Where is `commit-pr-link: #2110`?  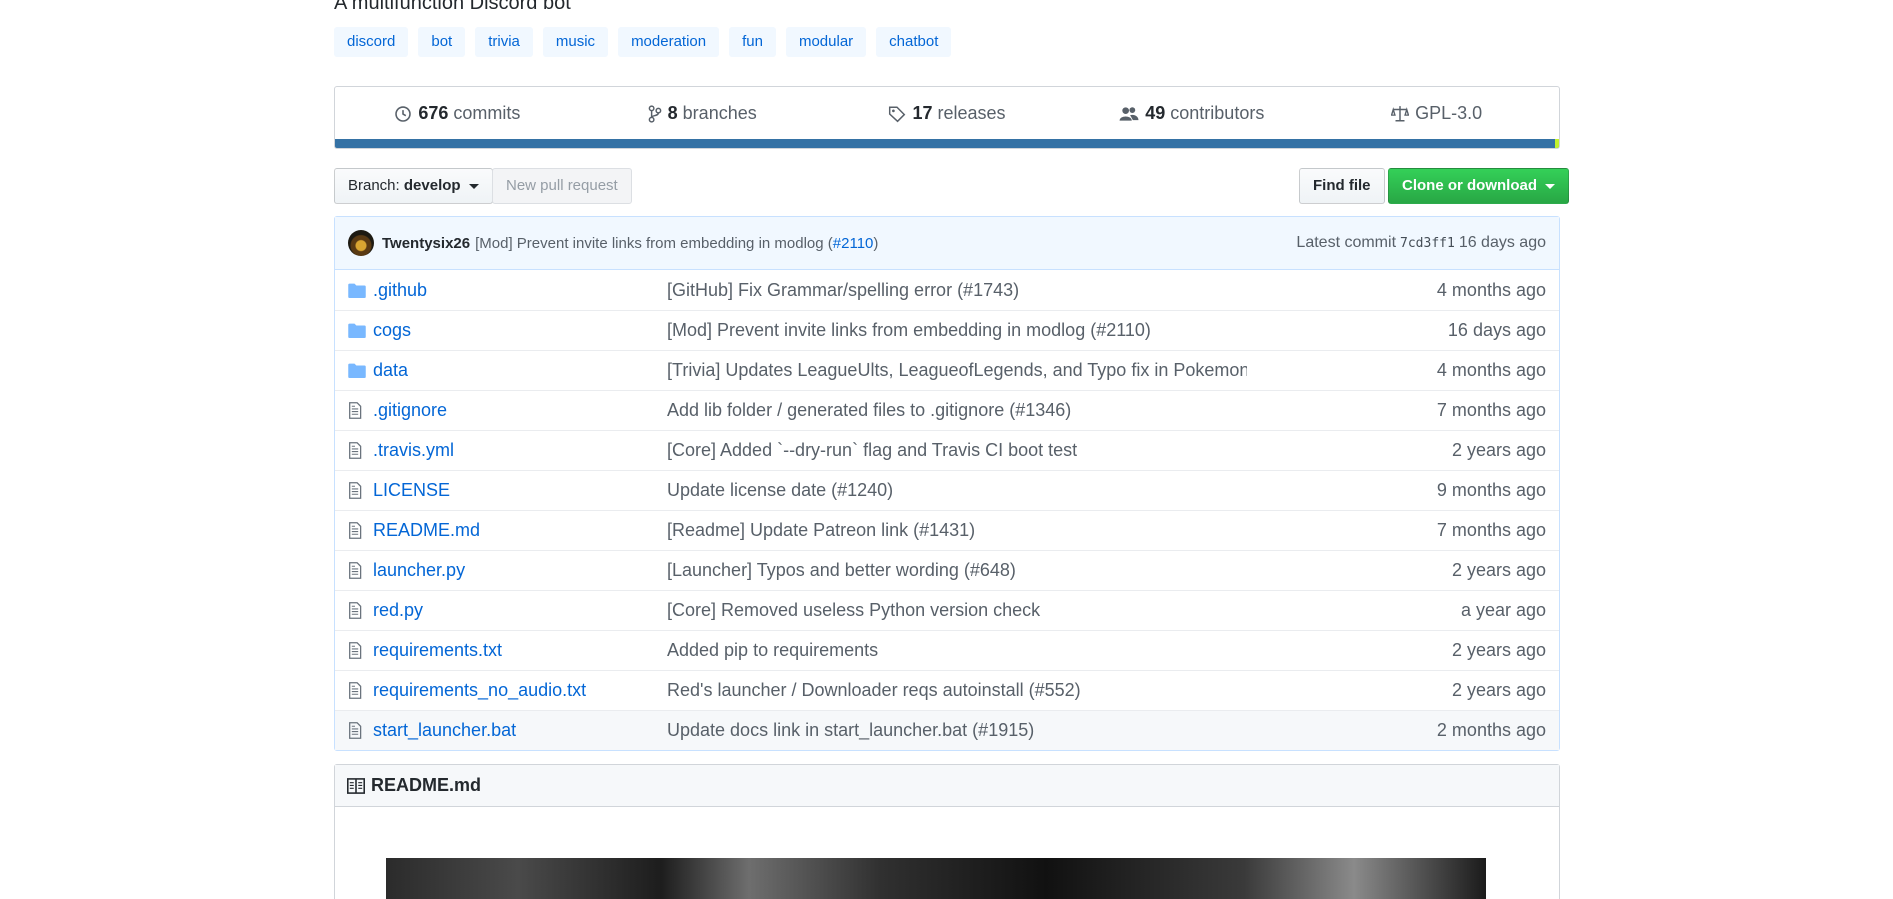
commit-pr-link: #2110 is located at coordinates (853, 243).